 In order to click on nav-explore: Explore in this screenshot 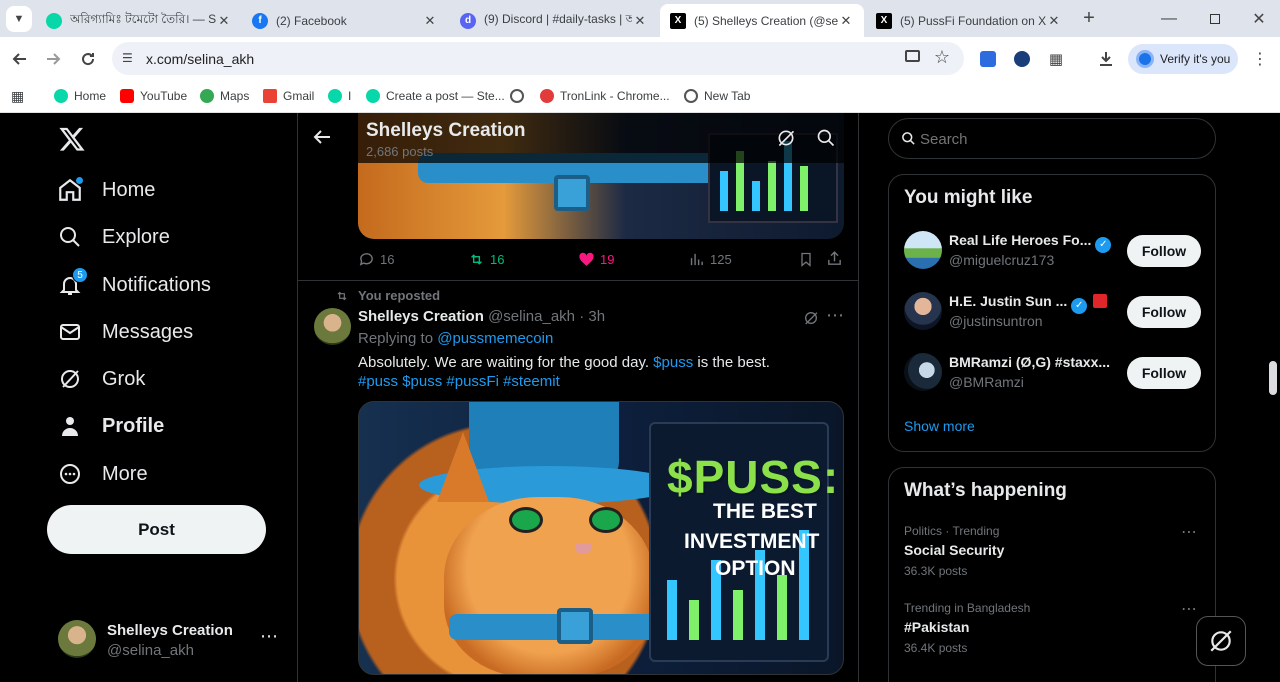, I will do `click(113, 237)`.